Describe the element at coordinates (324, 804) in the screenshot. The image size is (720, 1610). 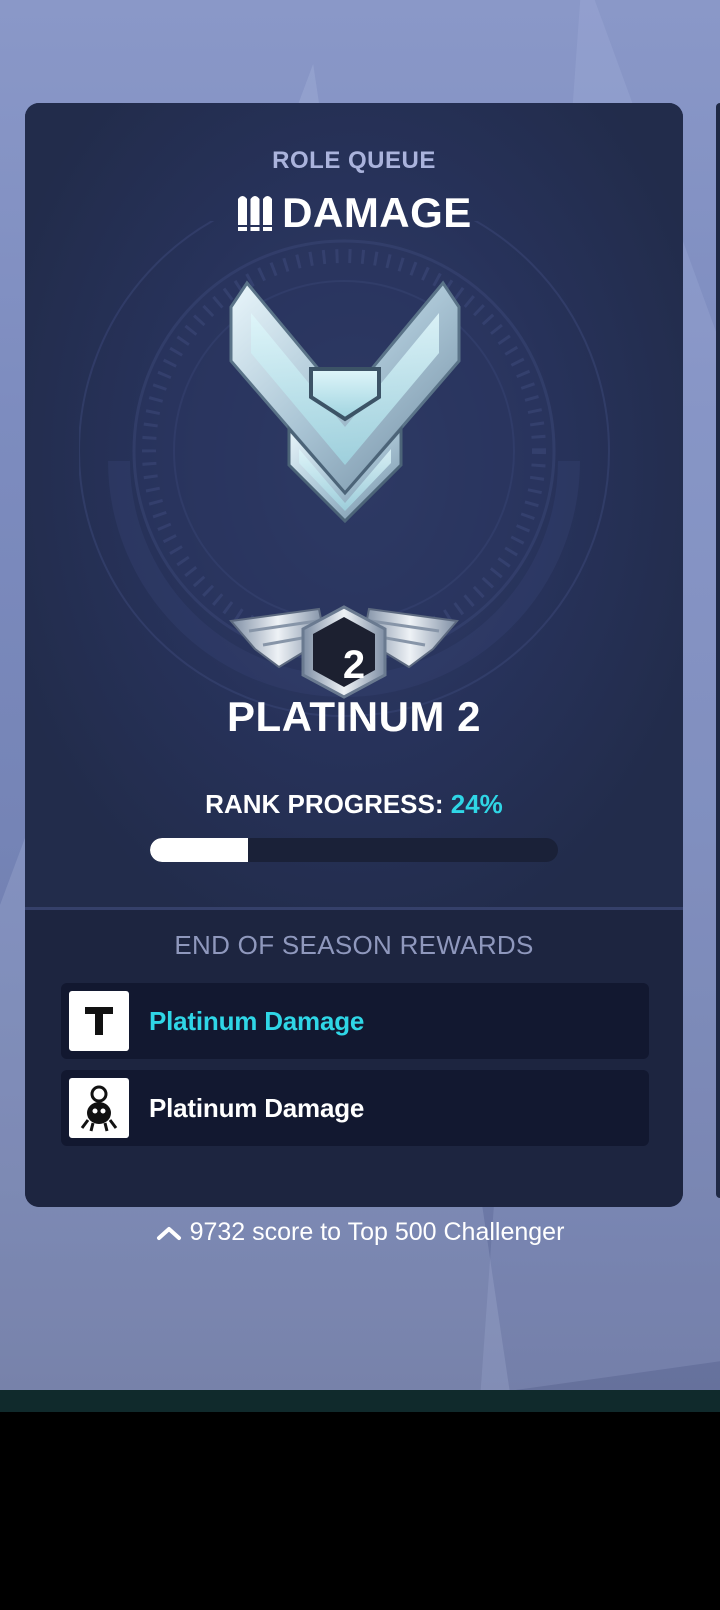
I see `rank-progress-text: RANK PROGRESS:` at that location.